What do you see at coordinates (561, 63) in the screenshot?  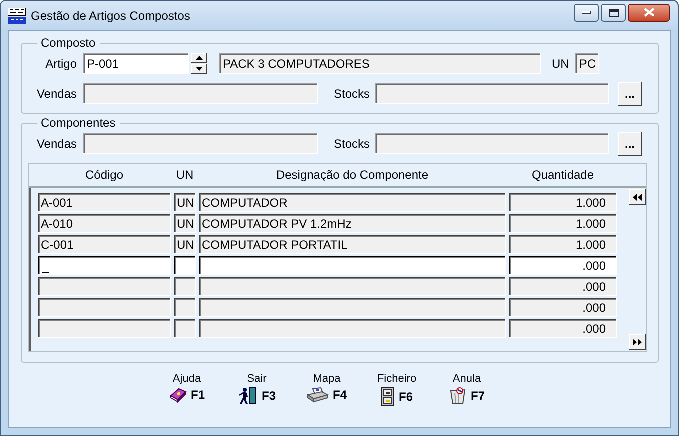 I see `field-label: UN` at bounding box center [561, 63].